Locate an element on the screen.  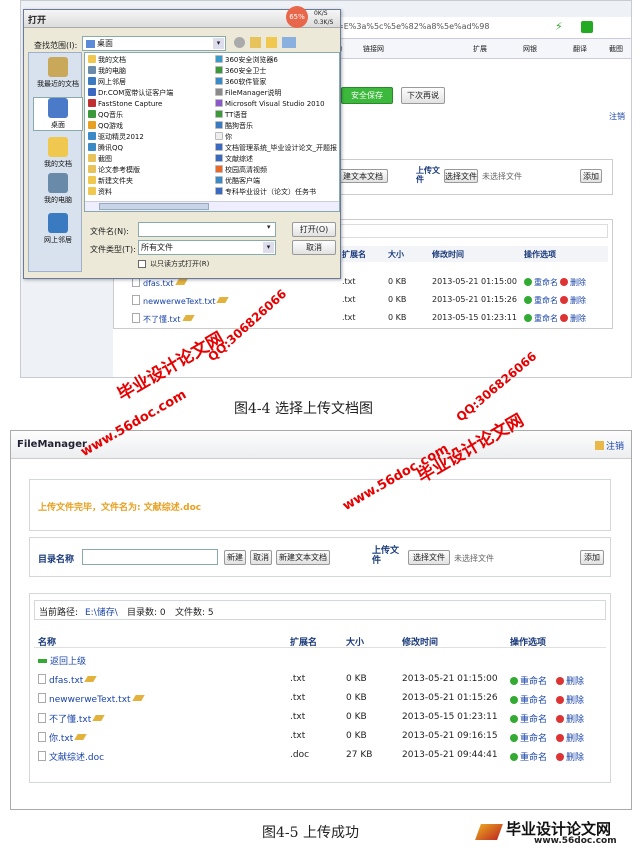
view-menu-icon is located at coordinates (289, 42).